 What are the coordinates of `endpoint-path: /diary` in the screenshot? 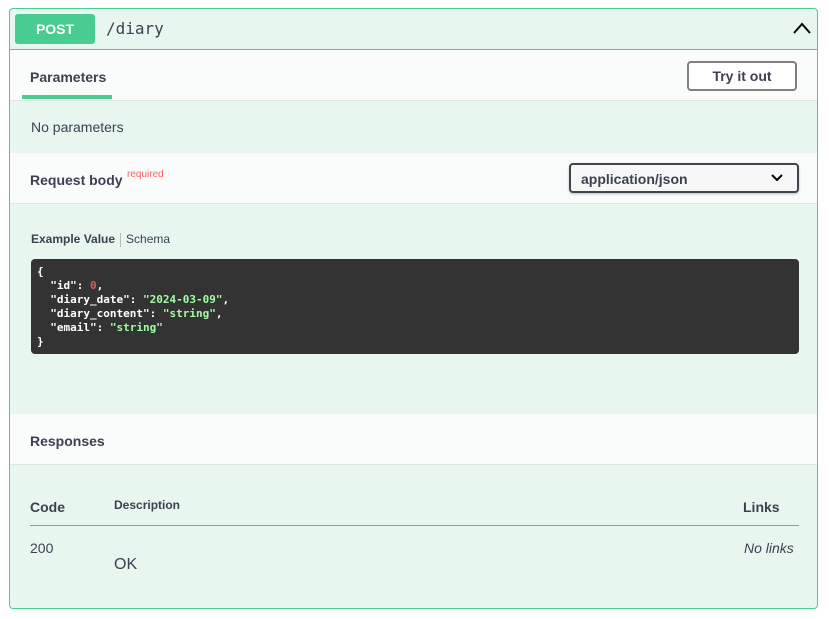 It's located at (135, 28).